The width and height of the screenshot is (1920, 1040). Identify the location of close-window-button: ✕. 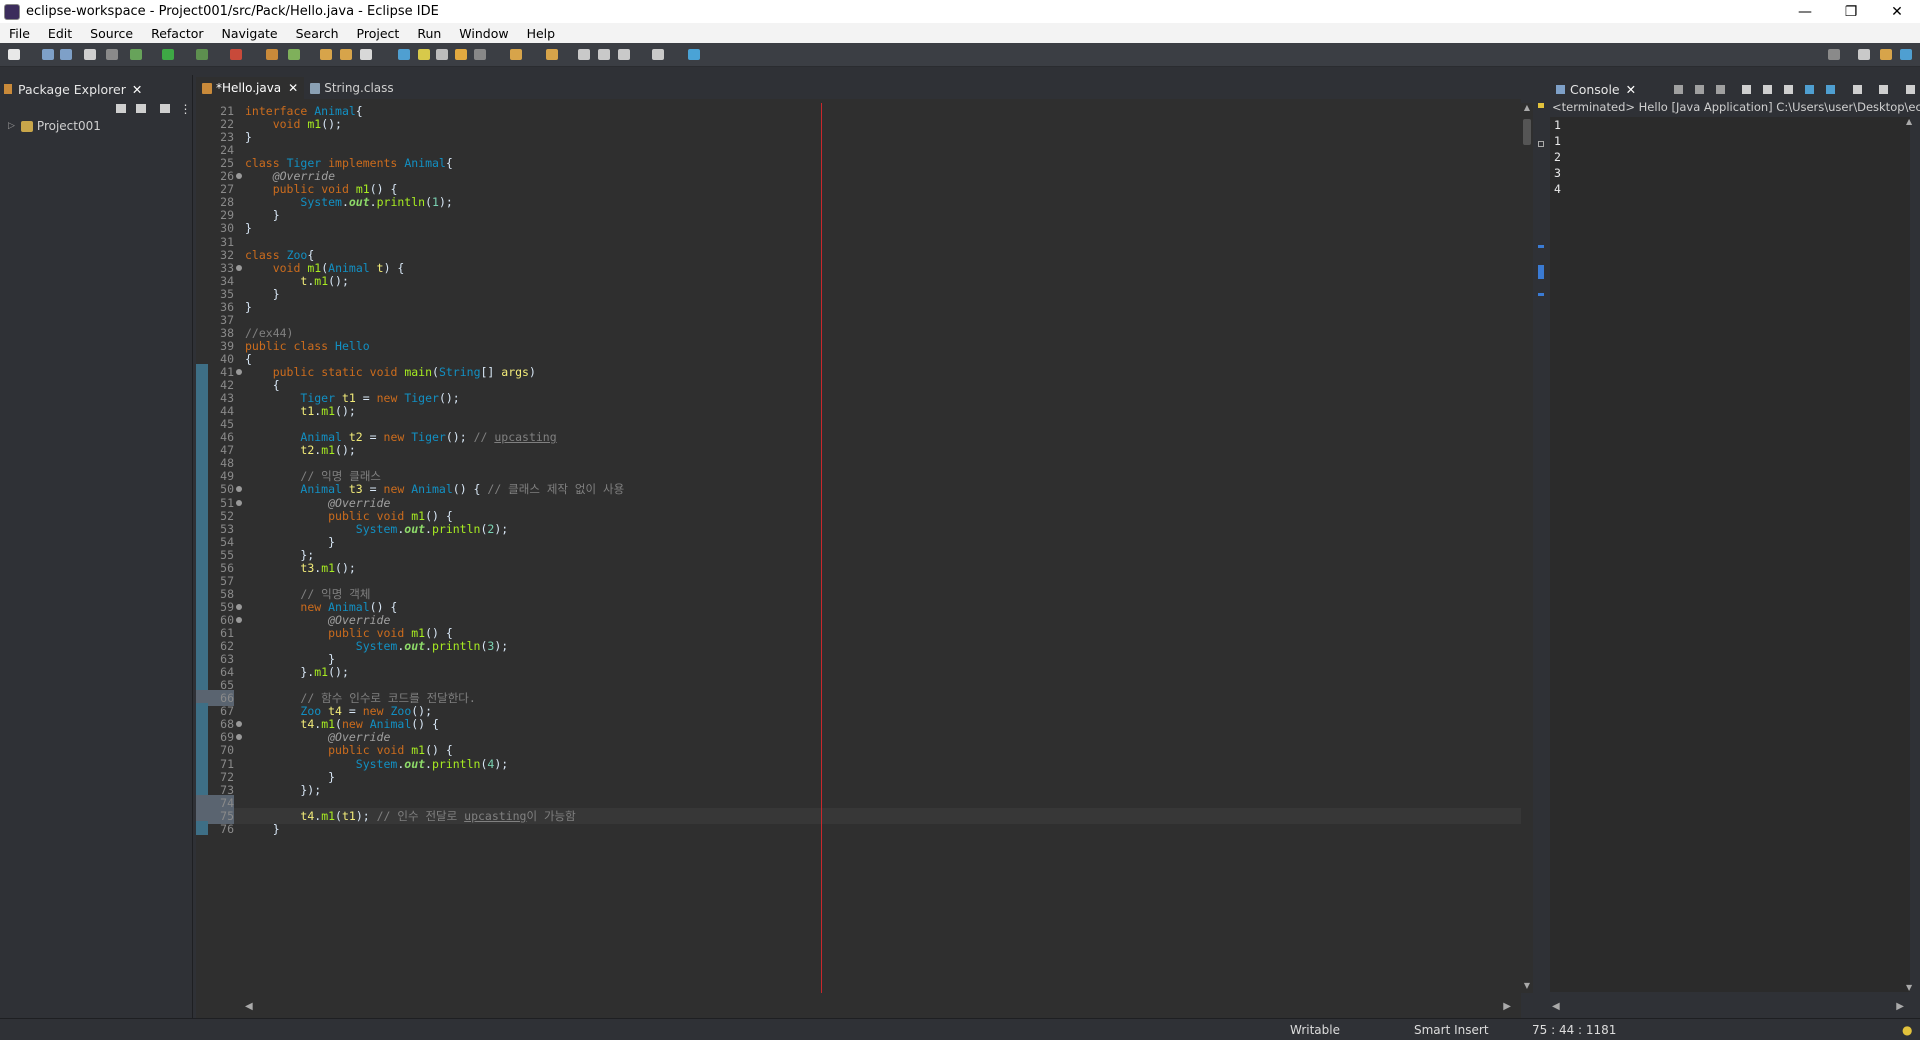
(1897, 11).